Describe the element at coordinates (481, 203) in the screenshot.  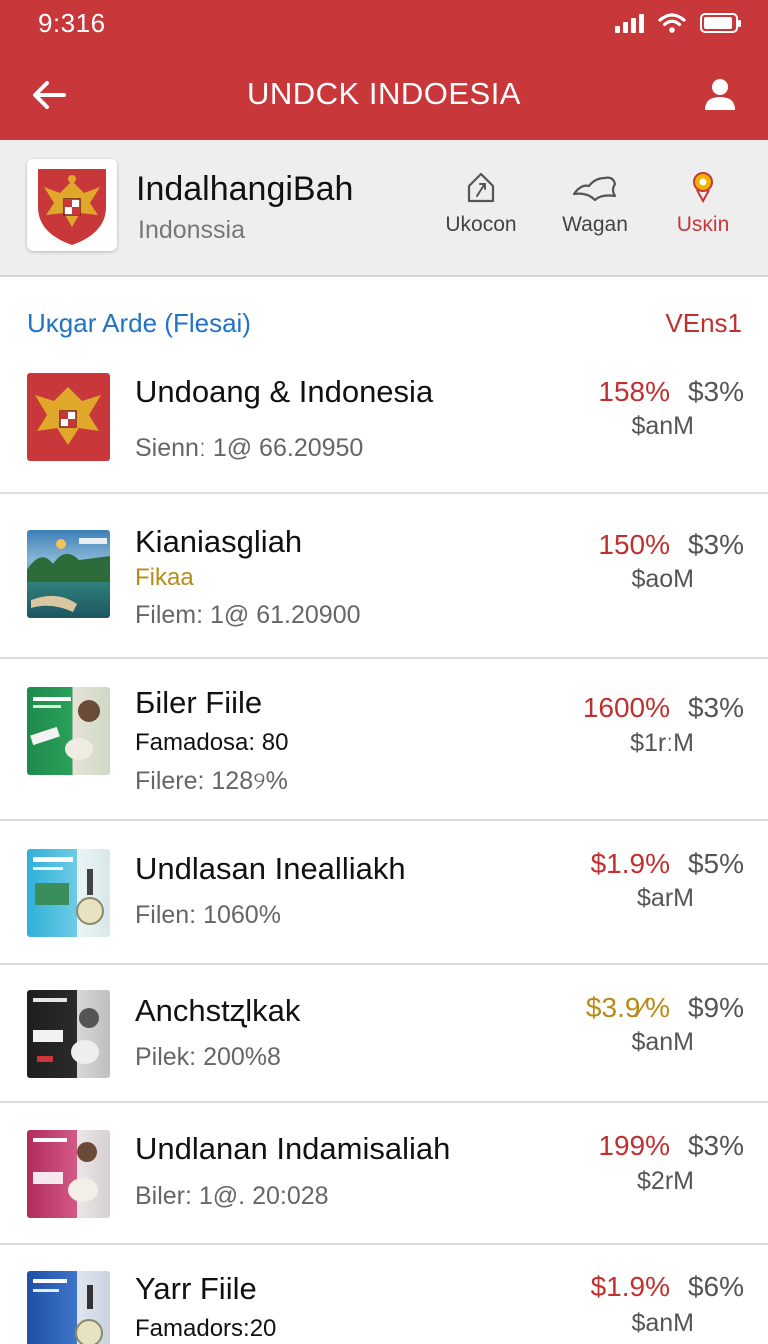
I see `action-ukocon: Ukocon` at that location.